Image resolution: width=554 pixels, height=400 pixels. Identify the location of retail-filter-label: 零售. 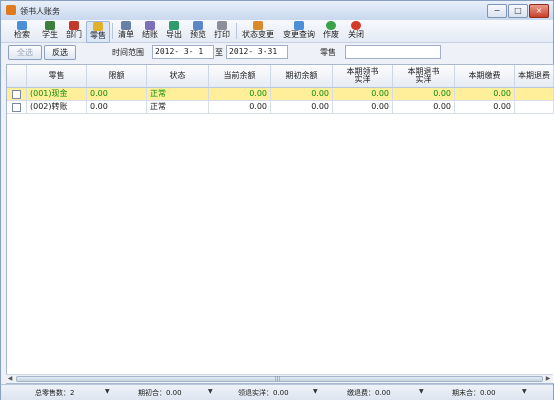
(328, 52).